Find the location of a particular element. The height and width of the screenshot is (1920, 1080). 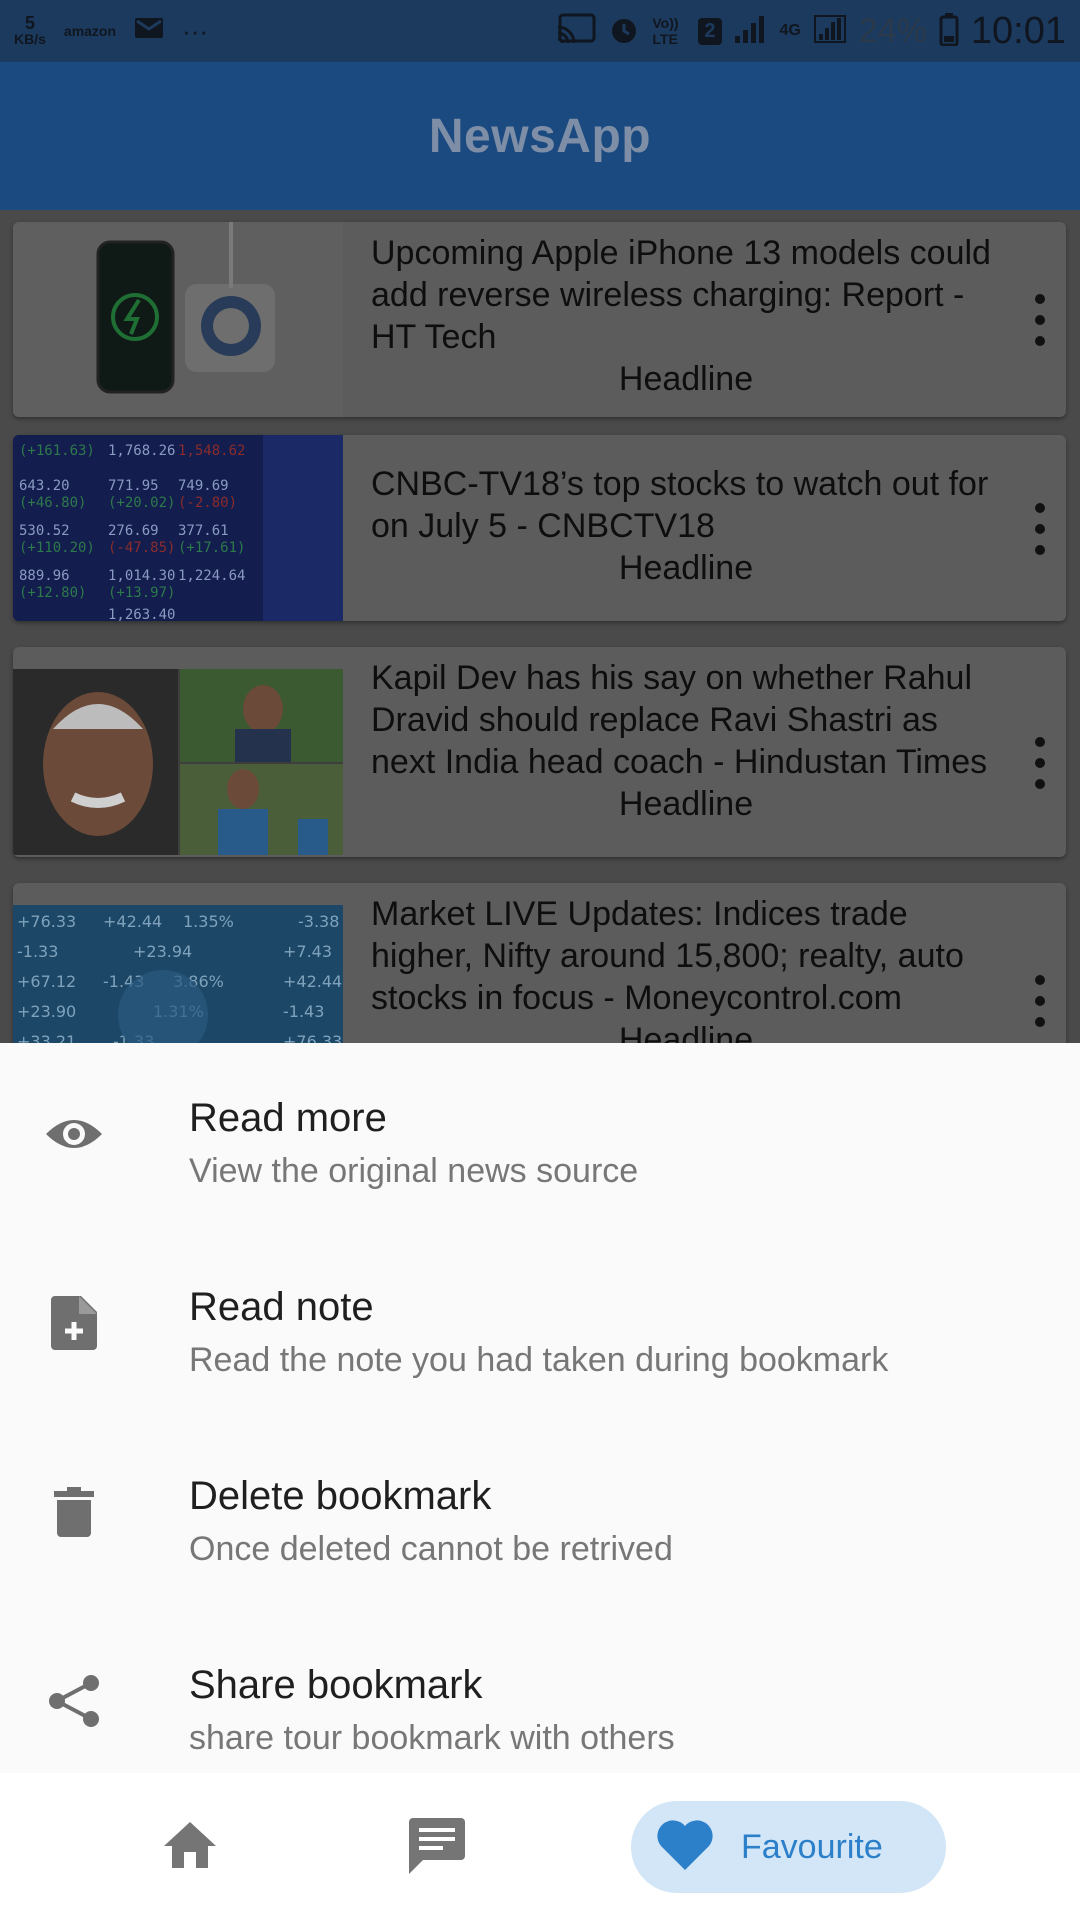

svg-text: +33.21 is located at coordinates (46, 1037).